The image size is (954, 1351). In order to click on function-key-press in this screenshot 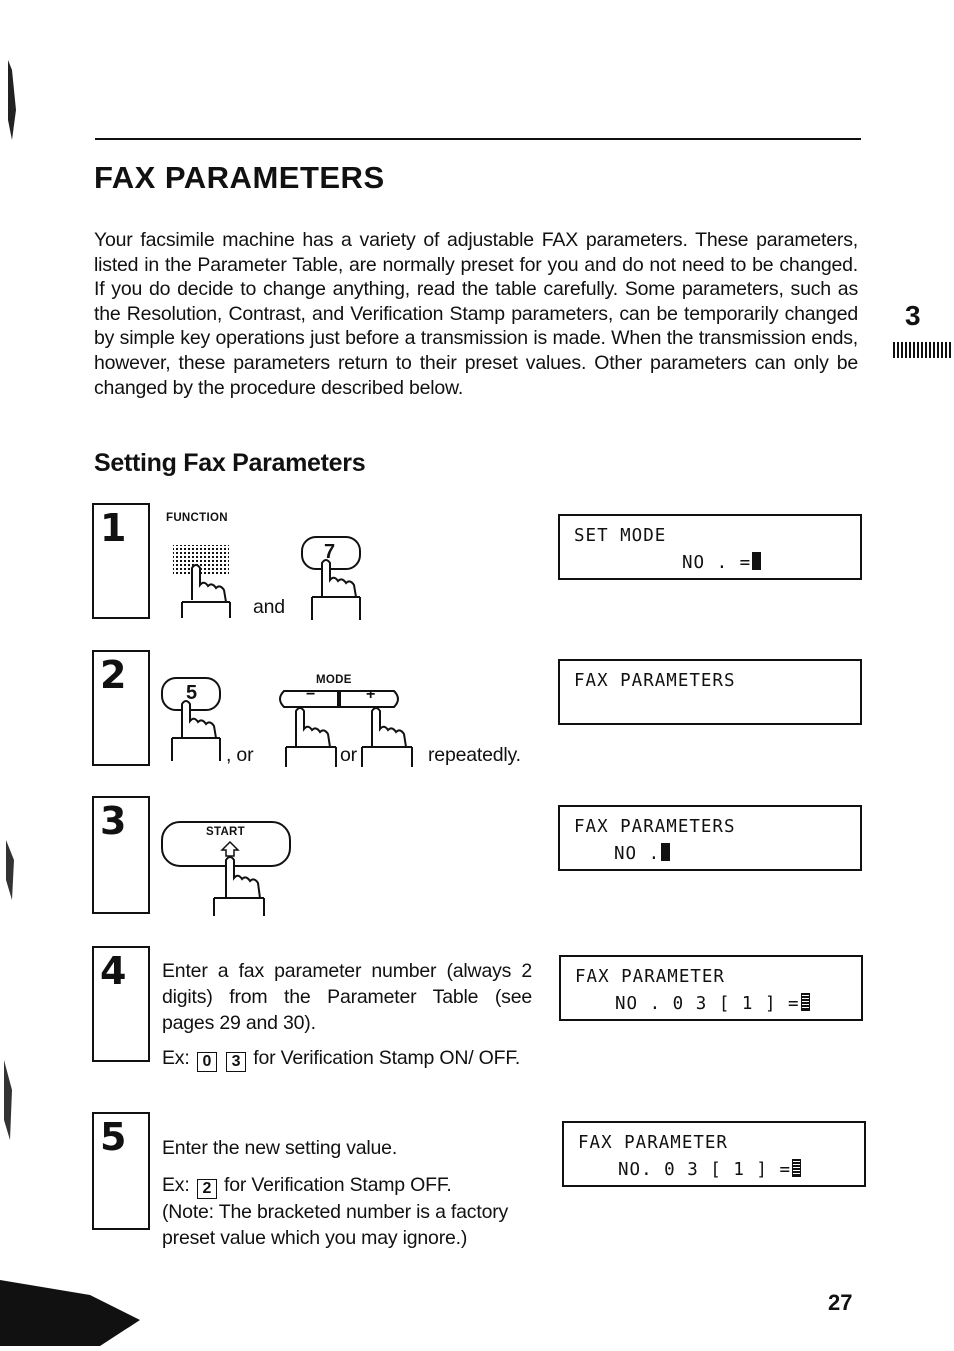, I will do `click(203, 585)`.